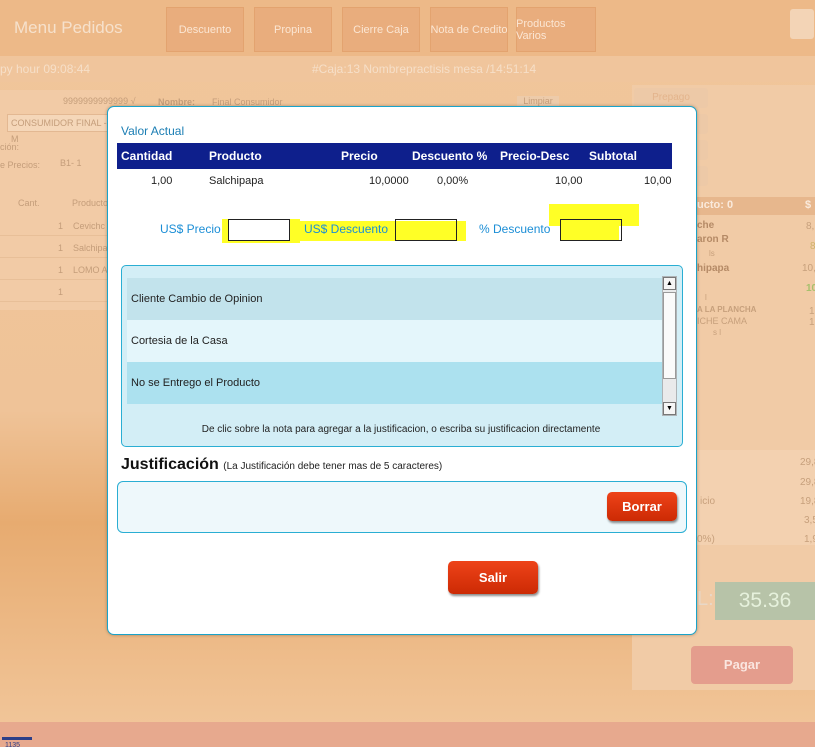 The height and width of the screenshot is (747, 815). What do you see at coordinates (469, 29) in the screenshot?
I see `credit-note-button: Nota de Credito` at bounding box center [469, 29].